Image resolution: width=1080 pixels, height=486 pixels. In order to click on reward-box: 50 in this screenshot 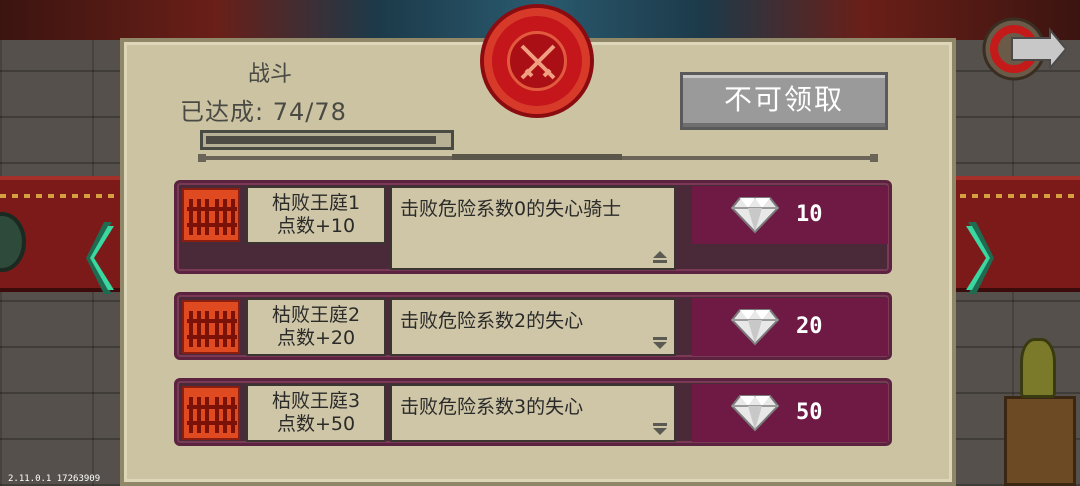, I will do `click(790, 413)`.